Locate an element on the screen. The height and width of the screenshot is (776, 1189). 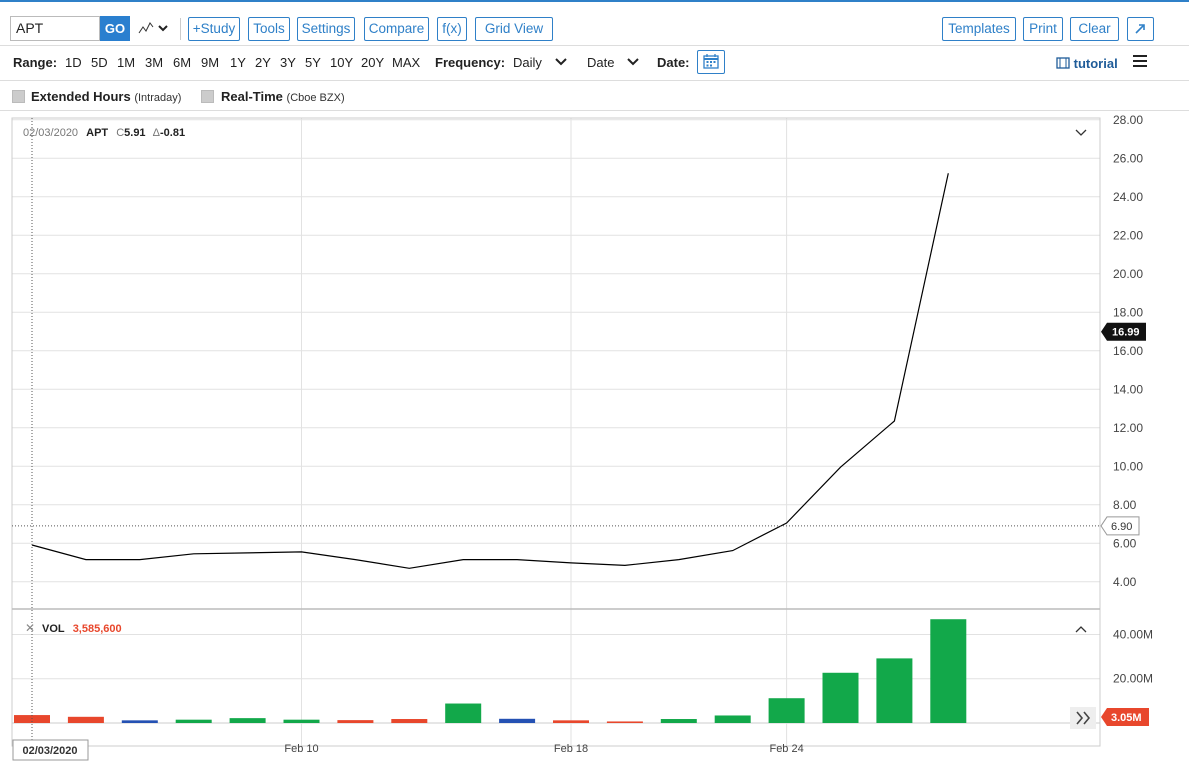
real-time-checkbox is located at coordinates (207, 96).